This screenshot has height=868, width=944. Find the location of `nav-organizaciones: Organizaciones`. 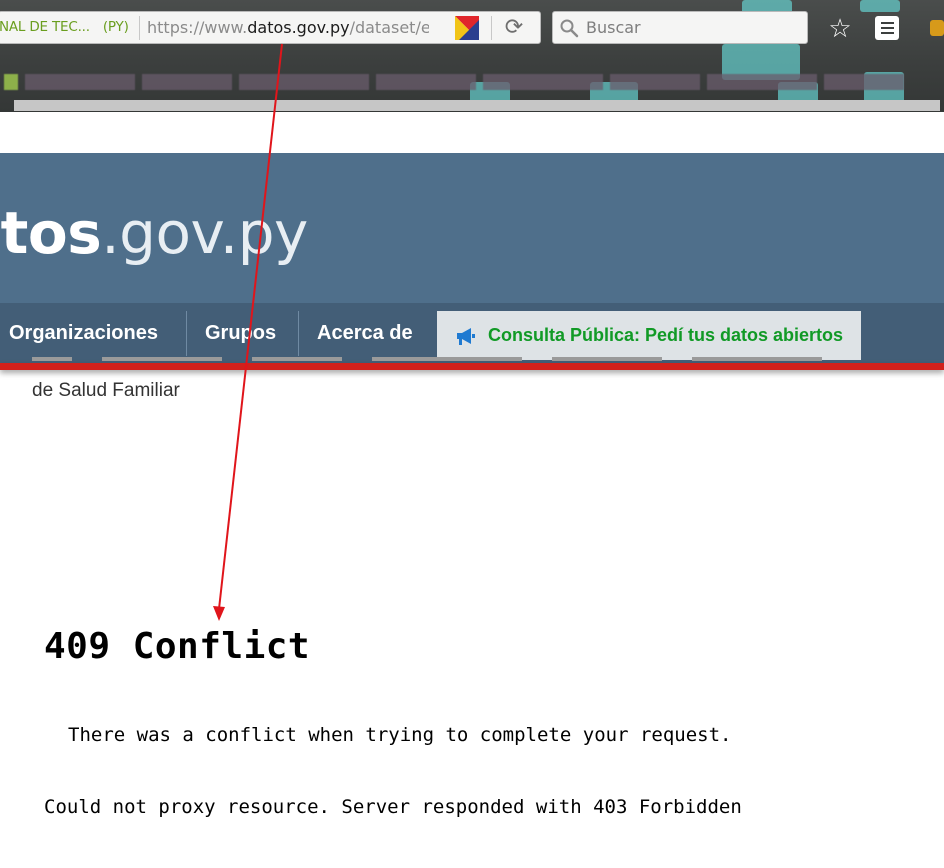

nav-organizaciones: Organizaciones is located at coordinates (83, 333).